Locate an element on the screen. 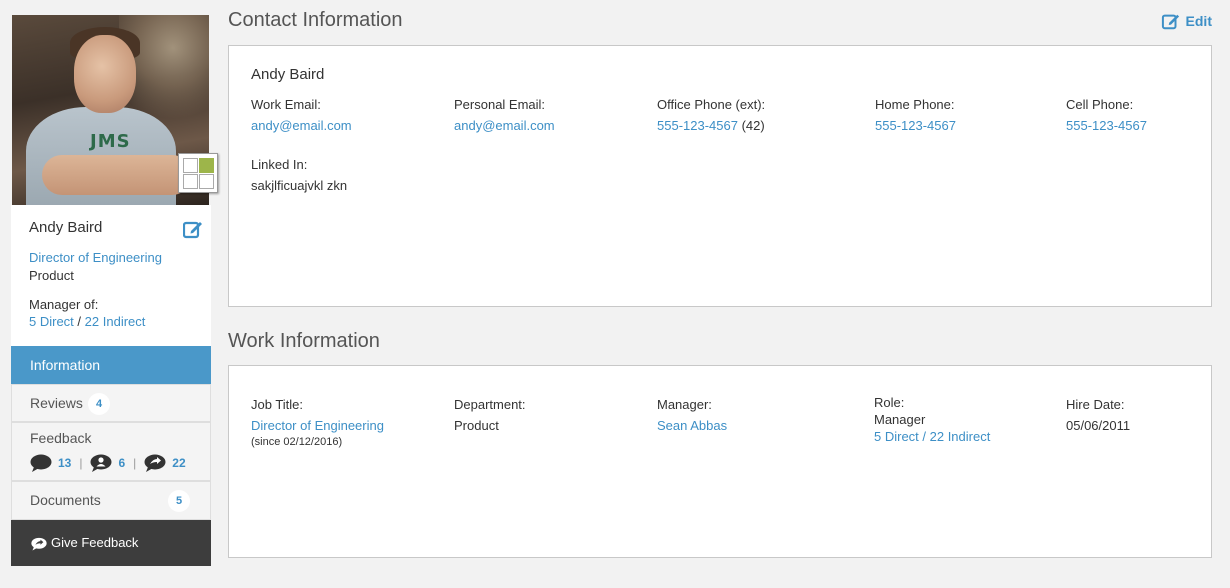 The height and width of the screenshot is (588, 1230). hire-date-field: Hire Date: 05/06/2011 is located at coordinates (1098, 415).